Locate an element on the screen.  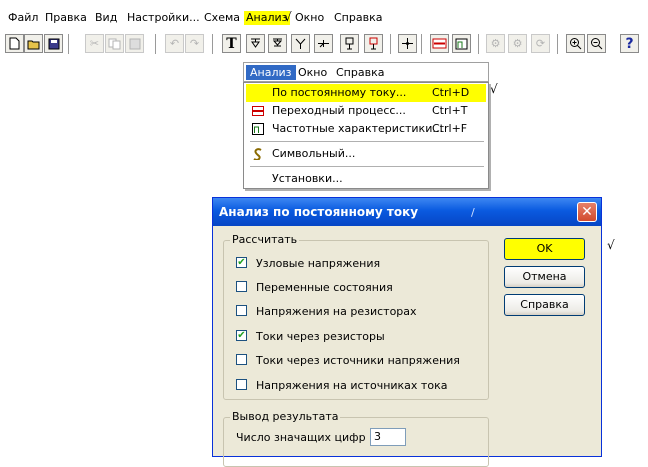
checkbox-label: Узловые напряжения is located at coordinates (318, 263).